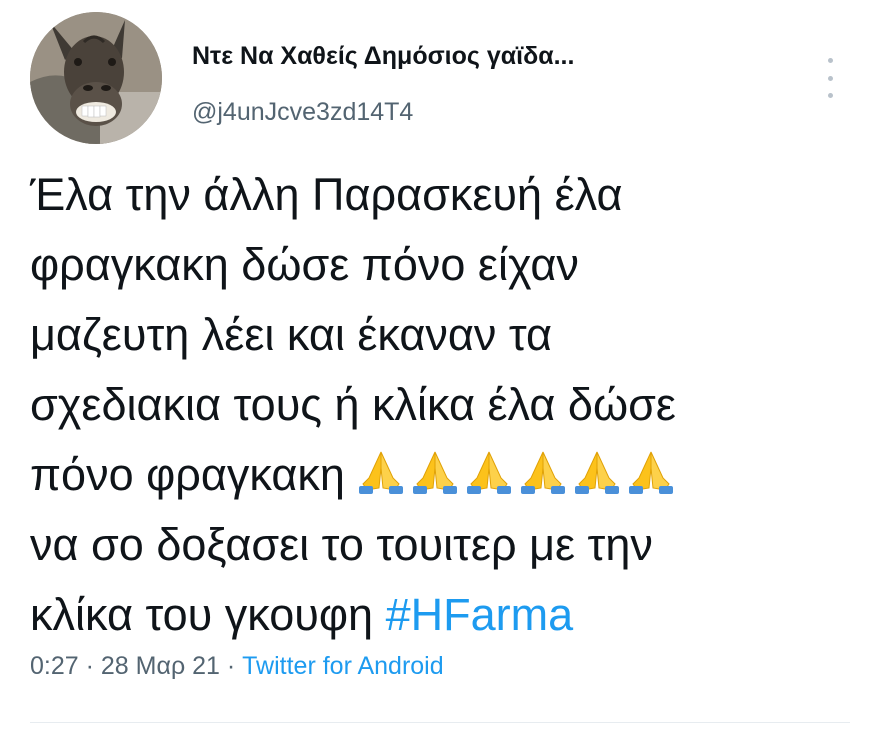 This screenshot has width=880, height=736. Describe the element at coordinates (202, 614) in the screenshot. I see `tweet-line-text: κλίκα του γκουφη` at that location.